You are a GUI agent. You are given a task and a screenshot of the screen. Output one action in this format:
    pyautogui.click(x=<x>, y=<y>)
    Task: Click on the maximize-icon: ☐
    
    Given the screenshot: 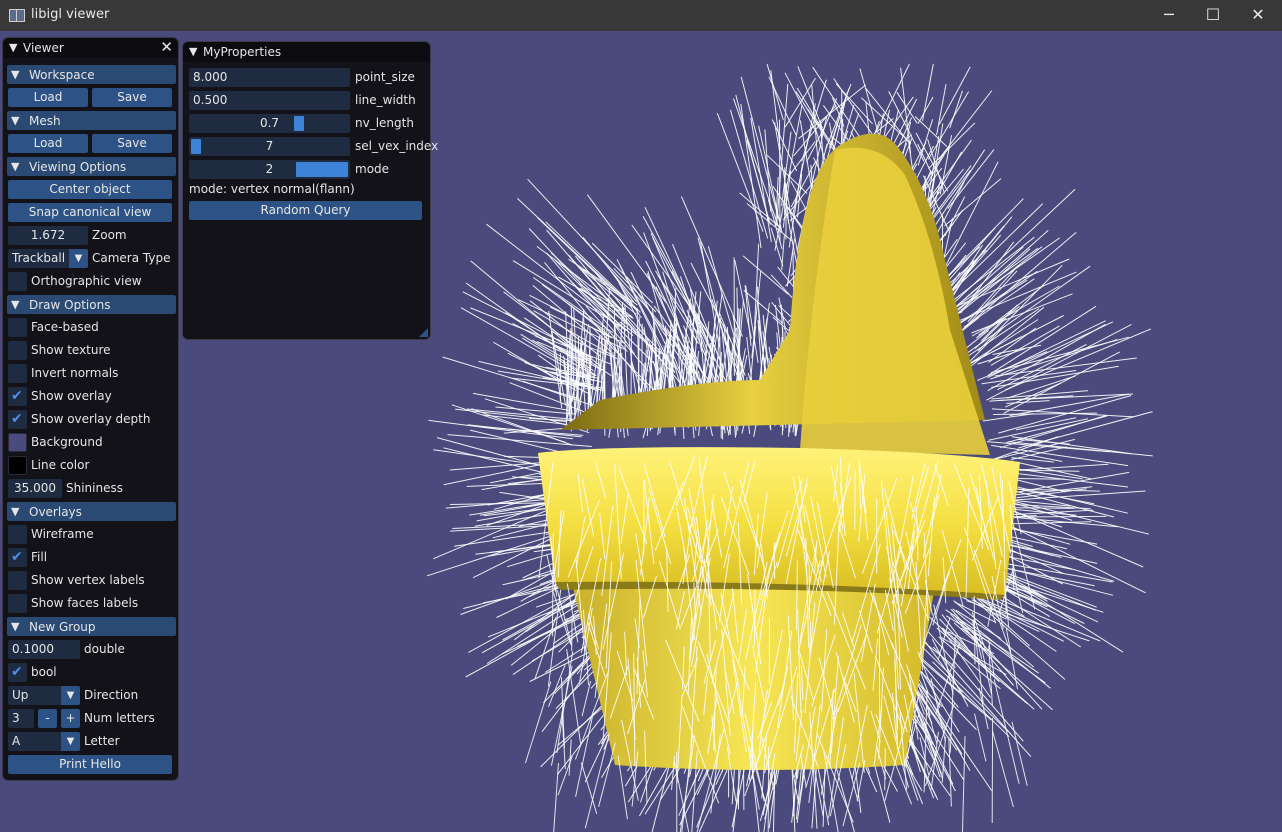 What is the action you would take?
    pyautogui.click(x=1213, y=15)
    